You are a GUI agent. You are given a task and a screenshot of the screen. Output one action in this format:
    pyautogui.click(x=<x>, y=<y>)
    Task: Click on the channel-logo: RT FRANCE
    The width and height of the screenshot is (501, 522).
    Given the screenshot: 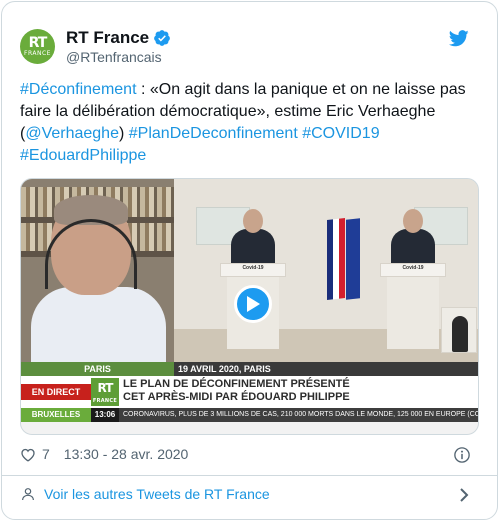 What is the action you would take?
    pyautogui.click(x=105, y=392)
    